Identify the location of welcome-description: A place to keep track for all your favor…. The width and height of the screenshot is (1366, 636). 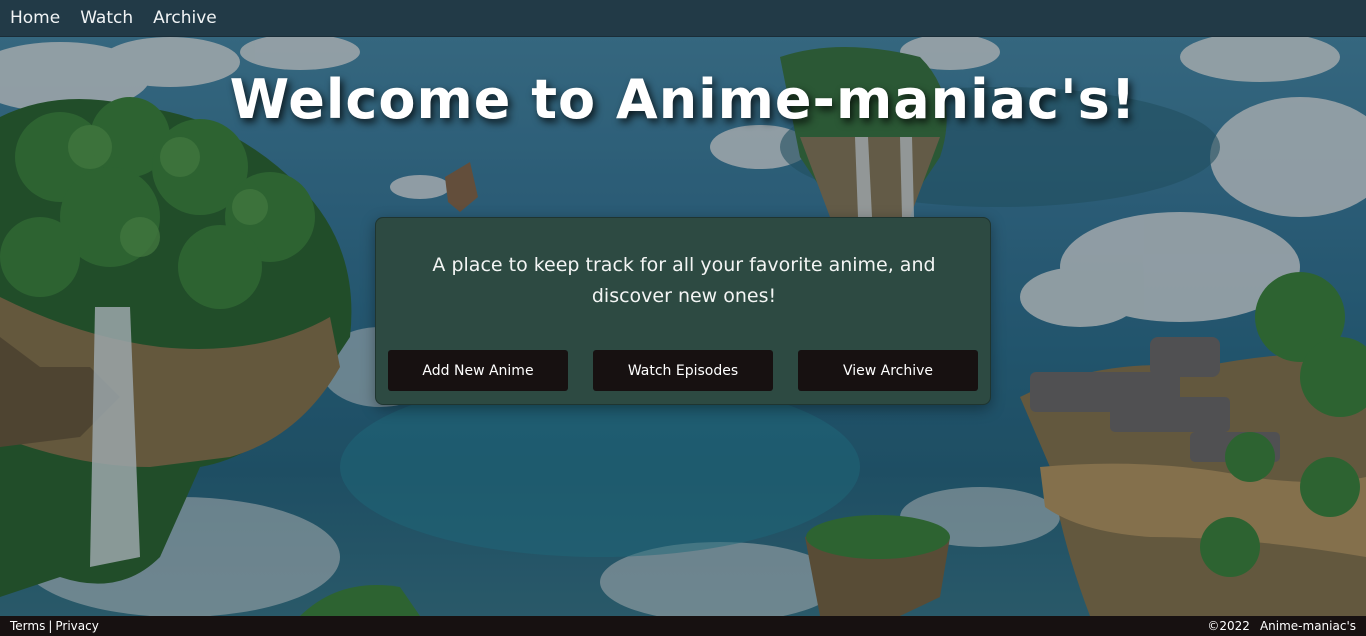
(684, 280).